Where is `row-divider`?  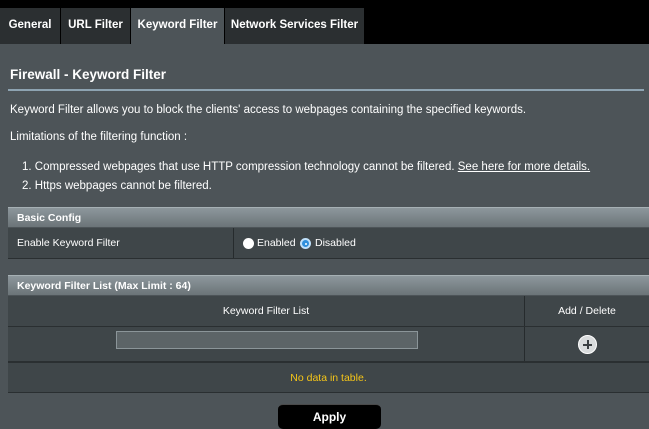
row-divider is located at coordinates (233, 243).